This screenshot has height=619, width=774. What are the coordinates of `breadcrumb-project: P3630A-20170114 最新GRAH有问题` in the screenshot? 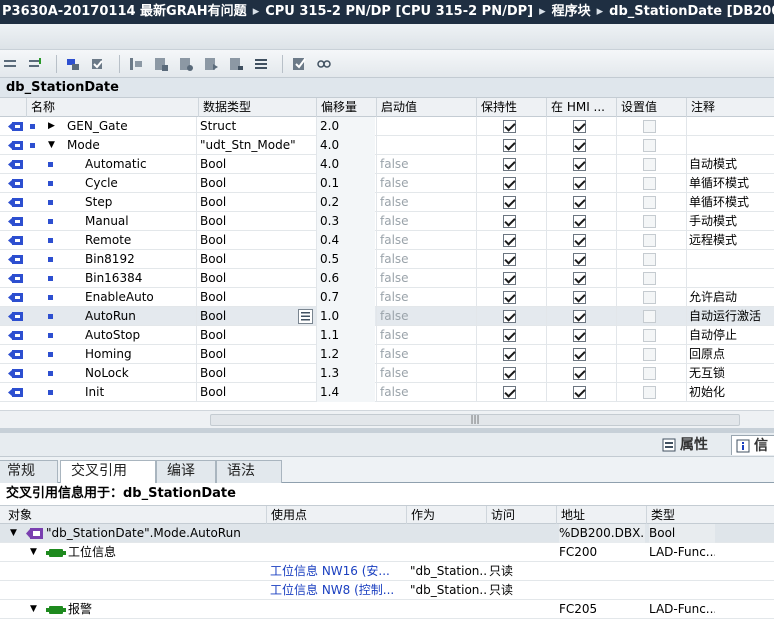 It's located at (124, 11).